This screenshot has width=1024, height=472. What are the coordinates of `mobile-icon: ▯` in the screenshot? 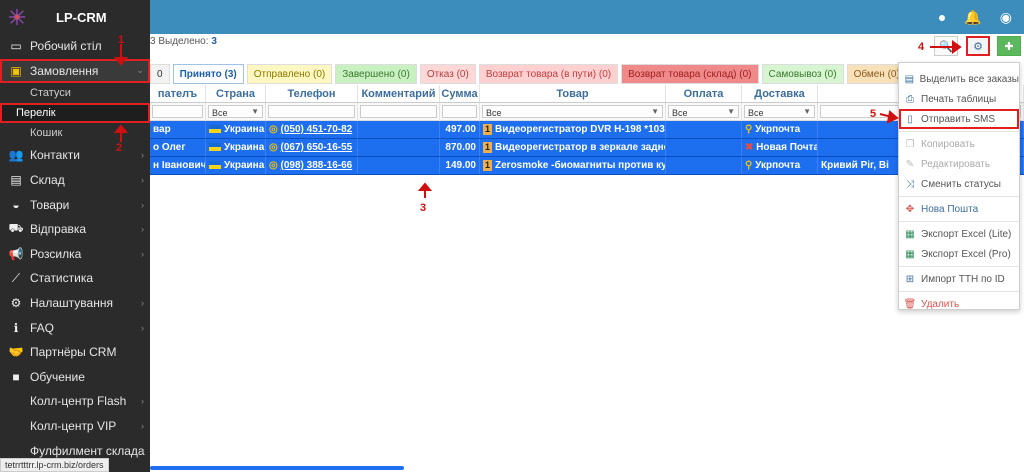 It's located at (910, 119).